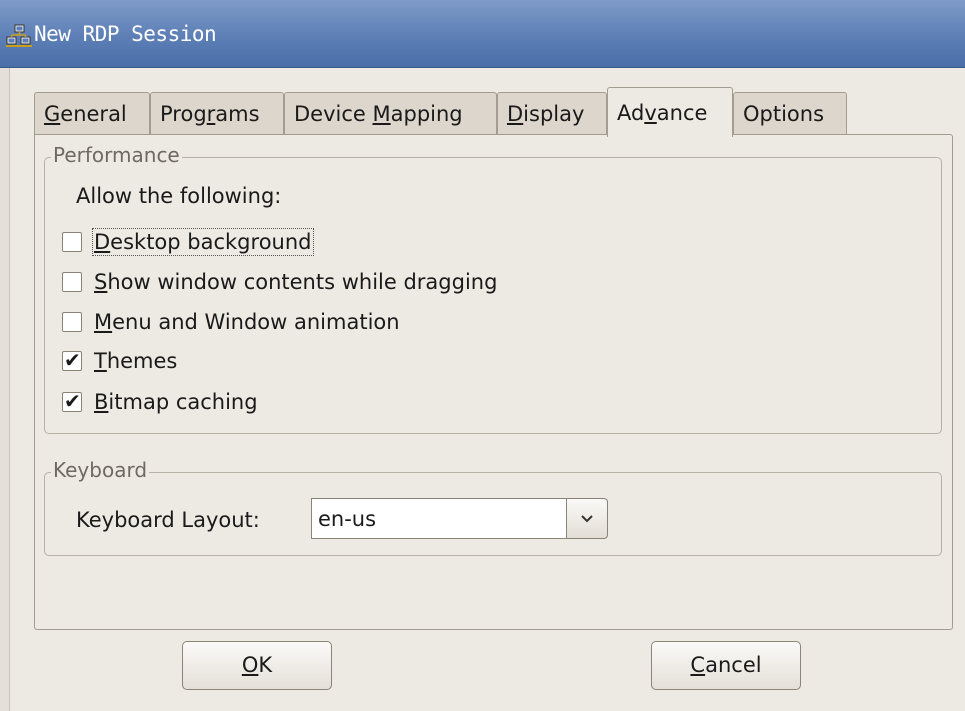 The image size is (965, 711). I want to click on ok-button: OK, so click(257, 665).